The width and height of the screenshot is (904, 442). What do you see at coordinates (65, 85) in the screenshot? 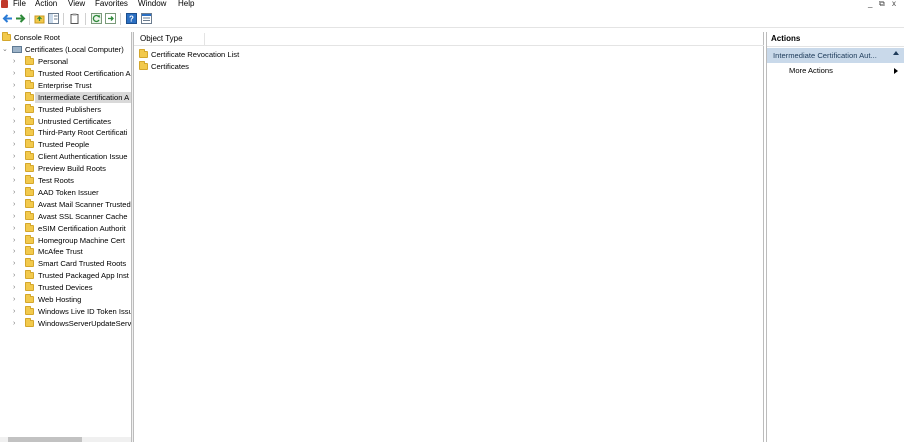
I see `tree-item: › Enterprise Trust` at bounding box center [65, 85].